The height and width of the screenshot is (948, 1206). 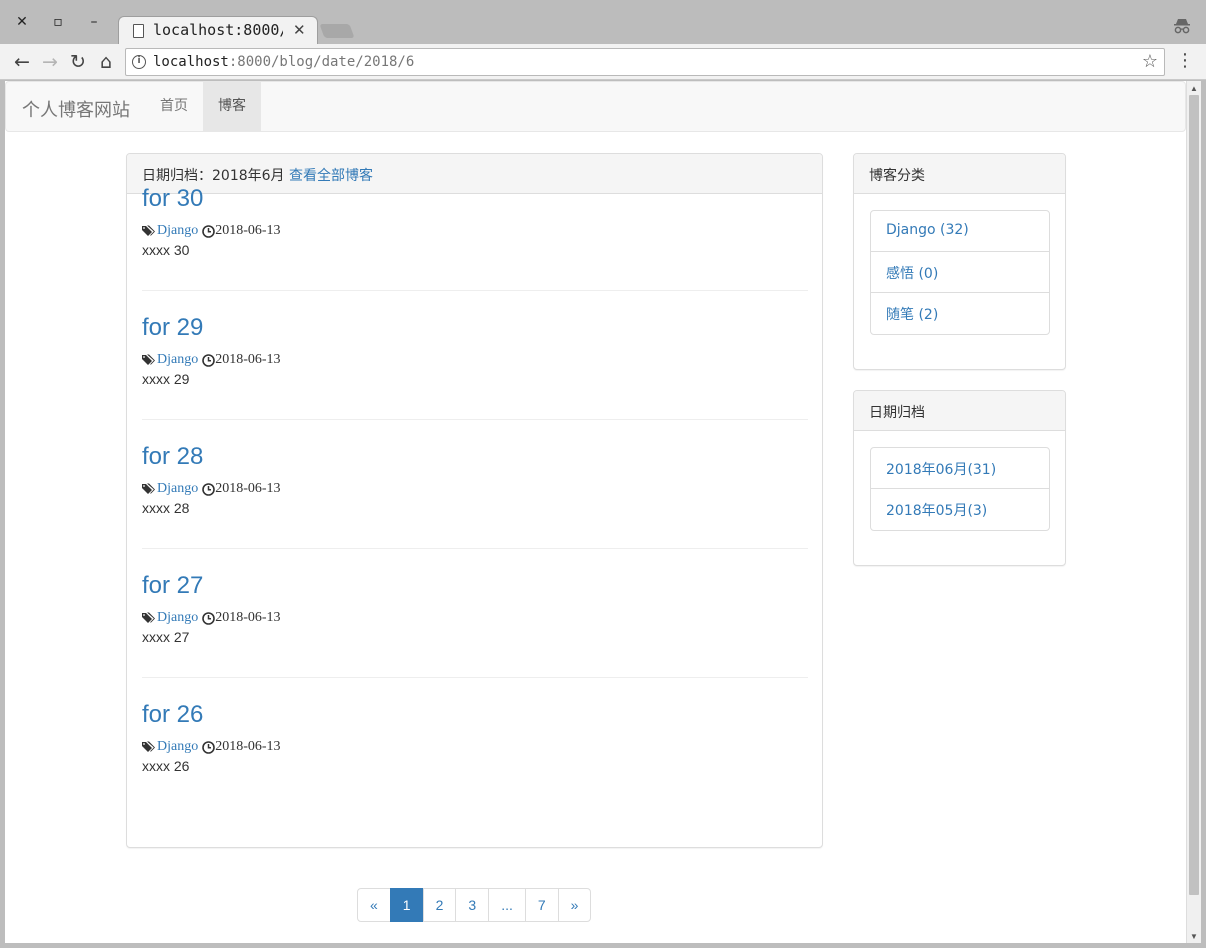 What do you see at coordinates (374, 905) in the screenshot?
I see `page-link: «` at bounding box center [374, 905].